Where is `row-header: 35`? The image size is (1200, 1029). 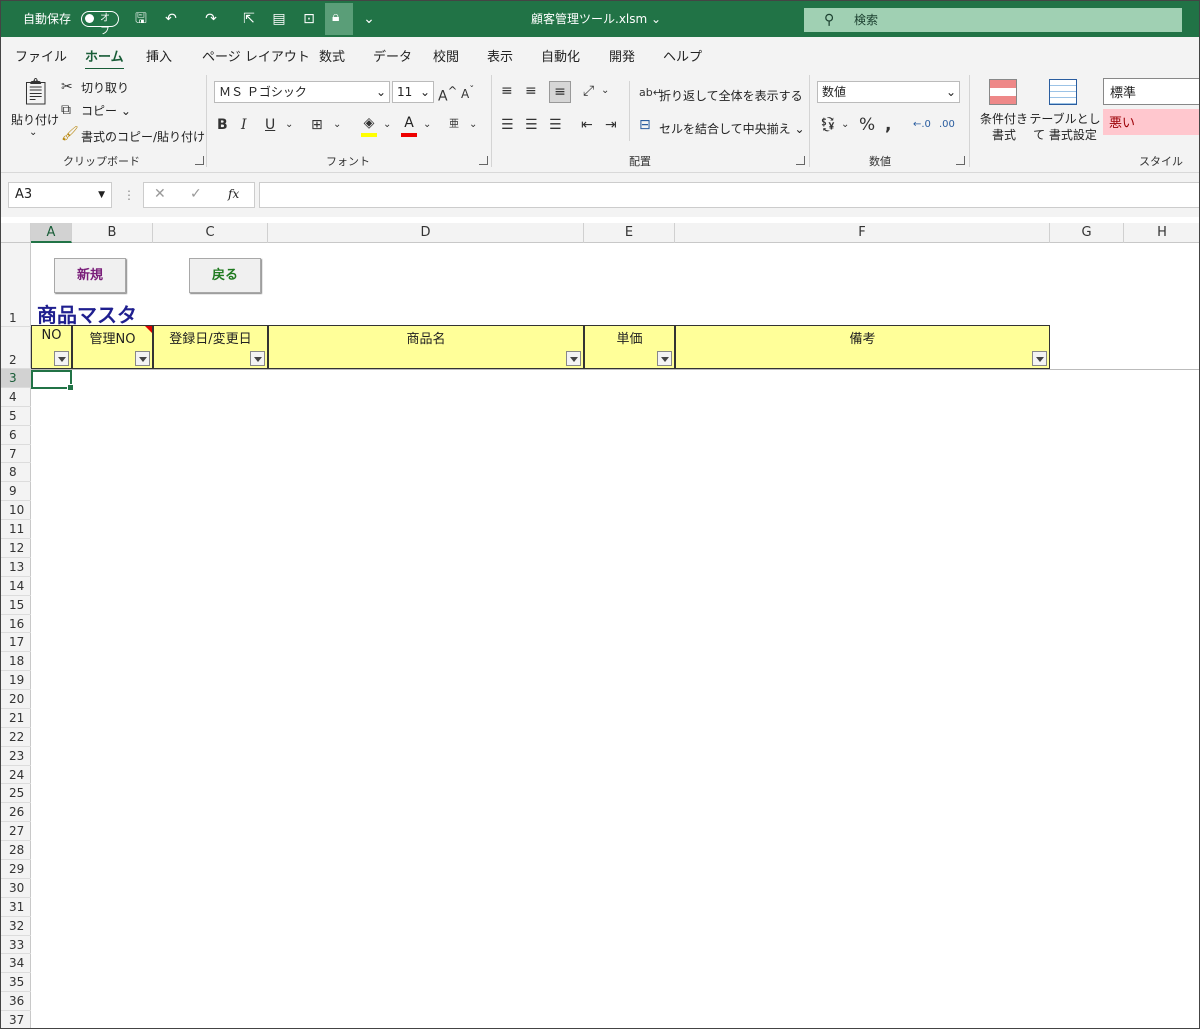
row-header: 35 is located at coordinates (16, 983).